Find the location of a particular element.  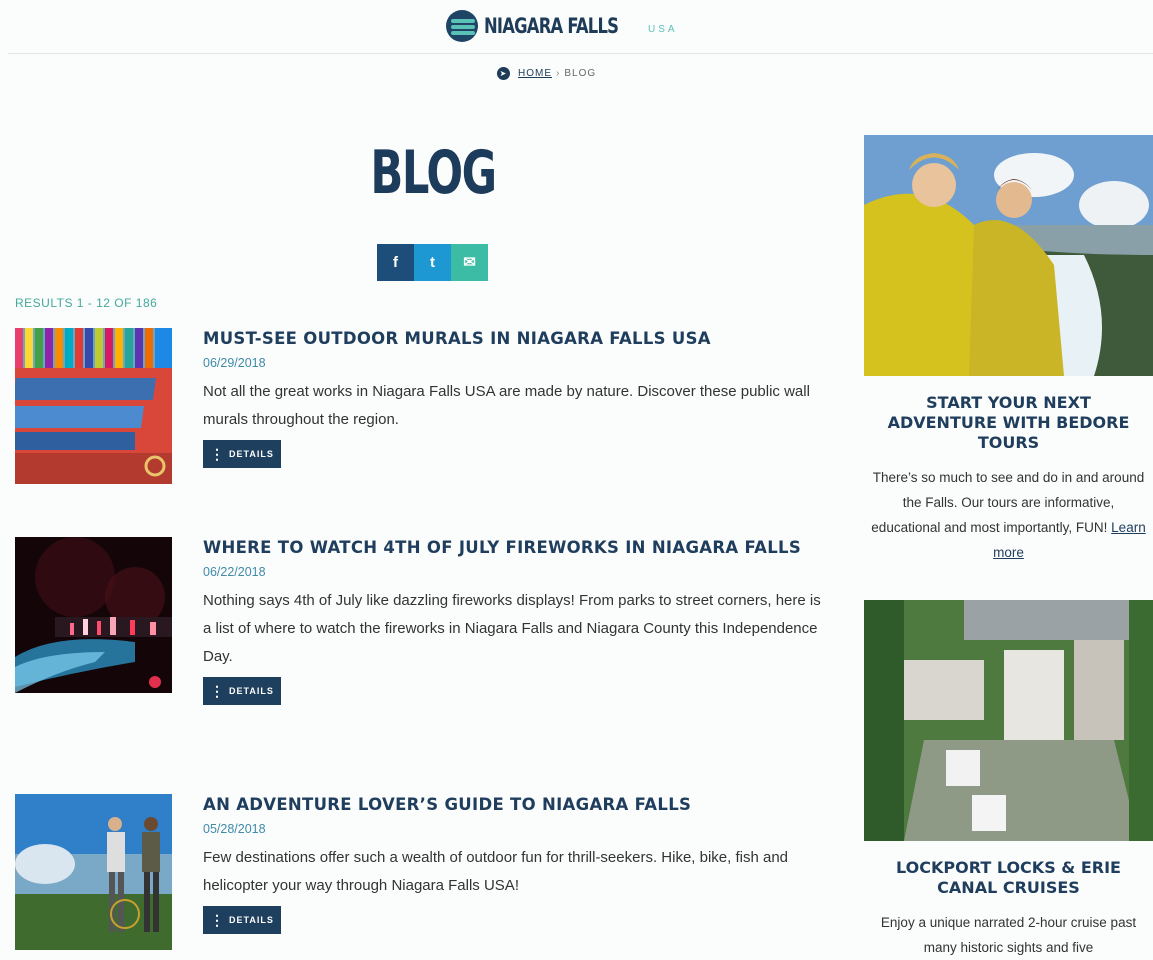

promo-image-tours is located at coordinates (1008, 255).